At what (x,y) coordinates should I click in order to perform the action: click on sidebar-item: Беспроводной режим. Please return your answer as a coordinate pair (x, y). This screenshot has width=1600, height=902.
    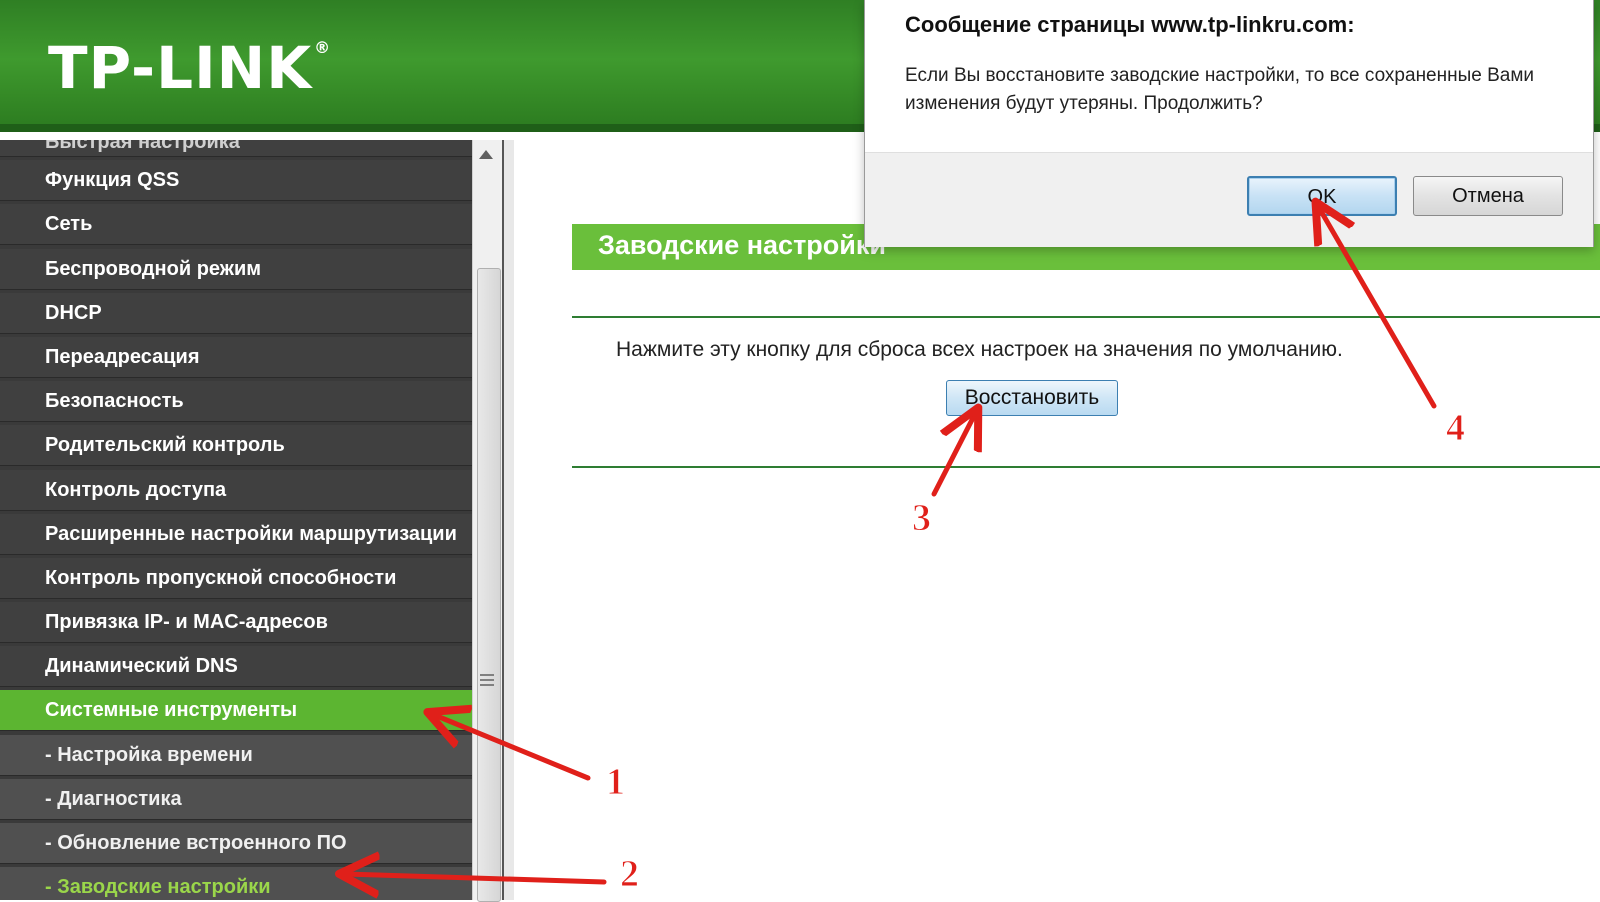
    Looking at the image, I should click on (236, 269).